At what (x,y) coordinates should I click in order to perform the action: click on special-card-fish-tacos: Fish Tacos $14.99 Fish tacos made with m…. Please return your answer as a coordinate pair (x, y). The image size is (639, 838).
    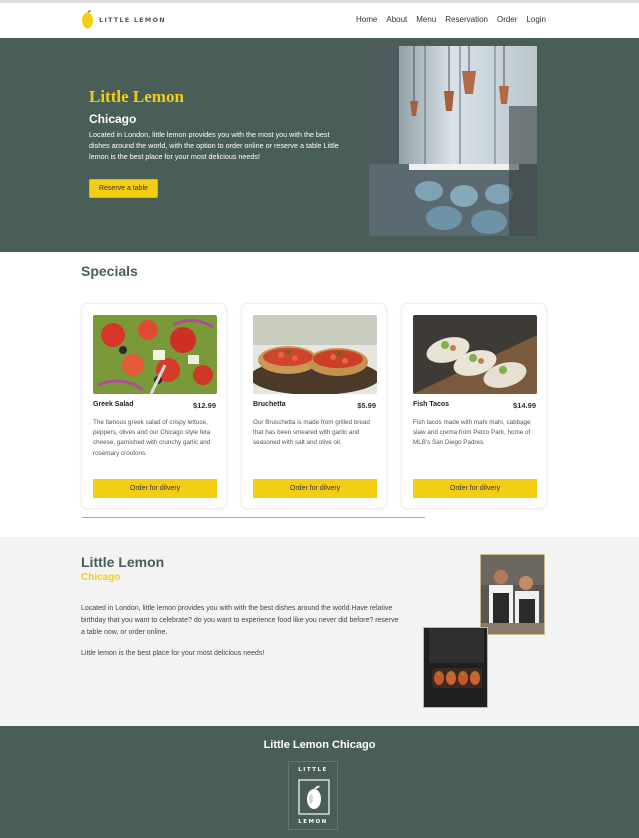
    Looking at the image, I should click on (474, 406).